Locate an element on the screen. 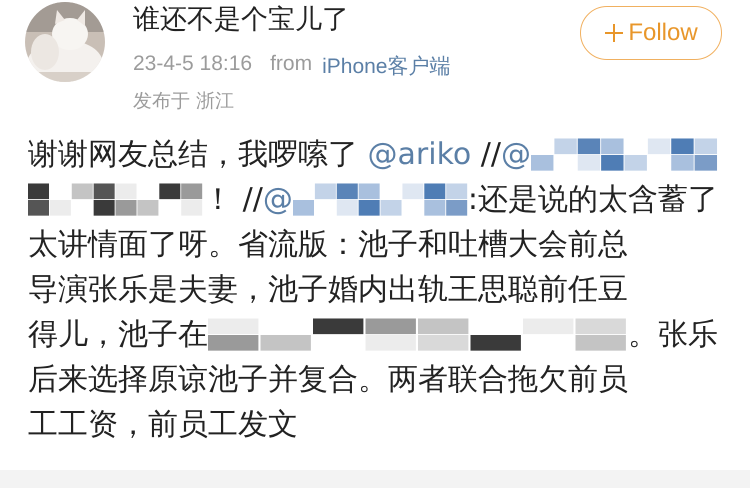  post-text: 谢谢网友总结，我啰嗦了 is located at coordinates (193, 155).